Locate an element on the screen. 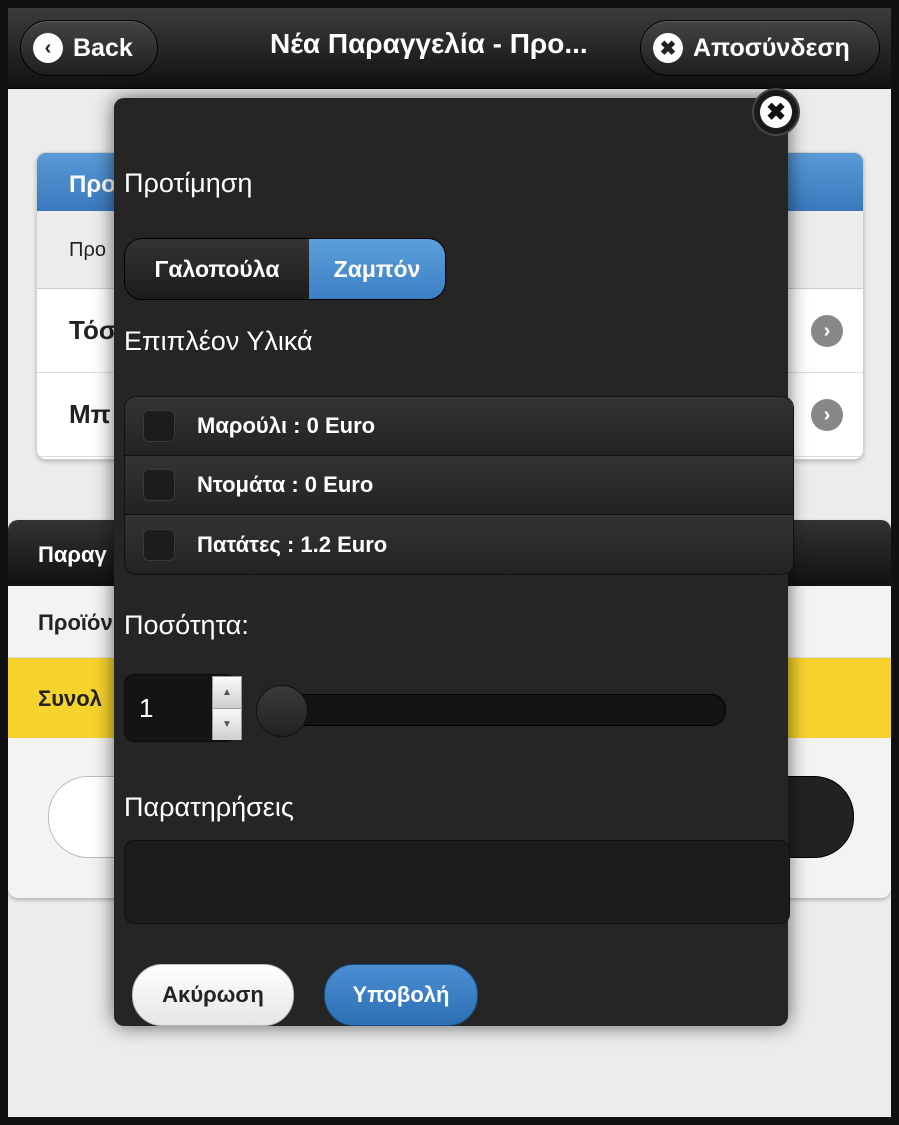  extras-label: Επιπλέον Υλικά is located at coordinates (218, 341).